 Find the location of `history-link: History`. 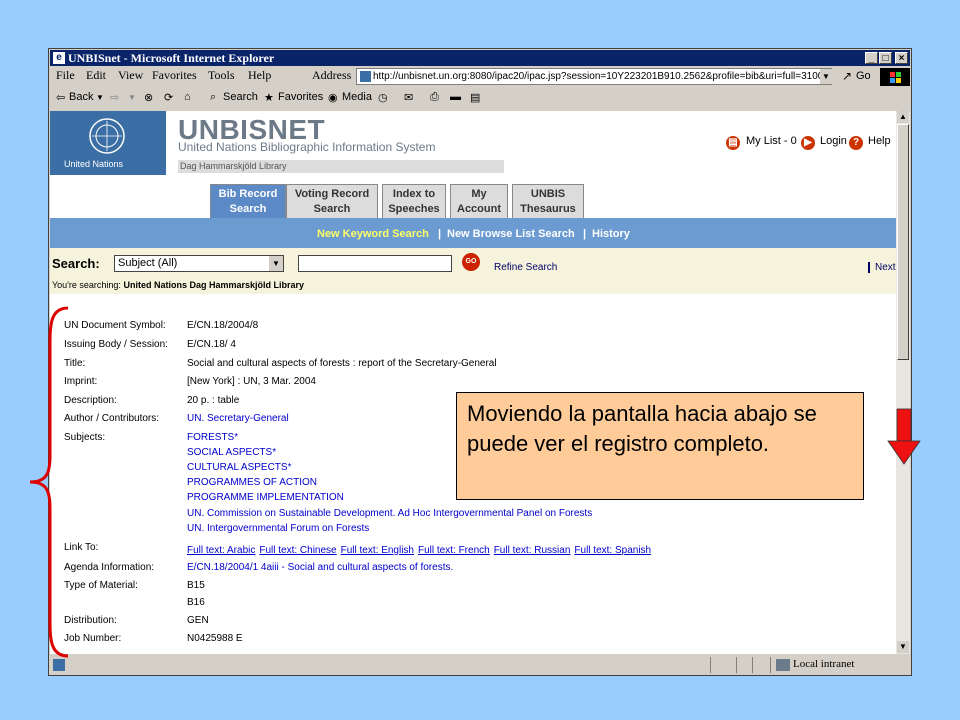

history-link: History is located at coordinates (611, 234).